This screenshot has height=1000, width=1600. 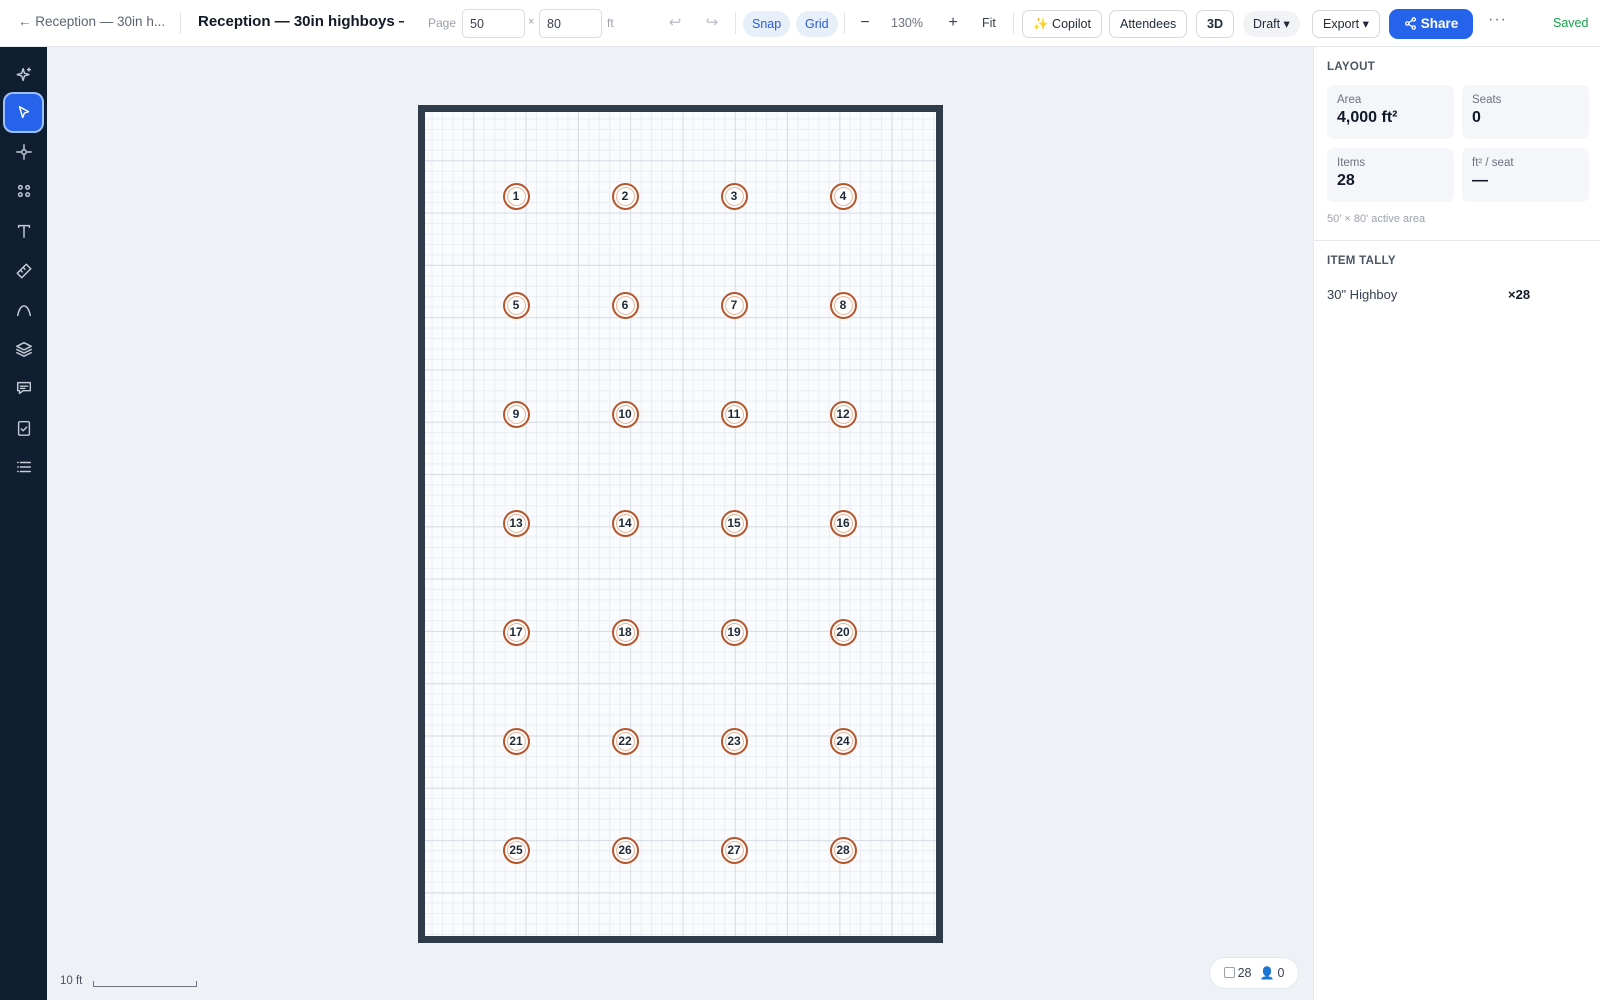 I want to click on tool-sidebar, so click(x=23, y=523).